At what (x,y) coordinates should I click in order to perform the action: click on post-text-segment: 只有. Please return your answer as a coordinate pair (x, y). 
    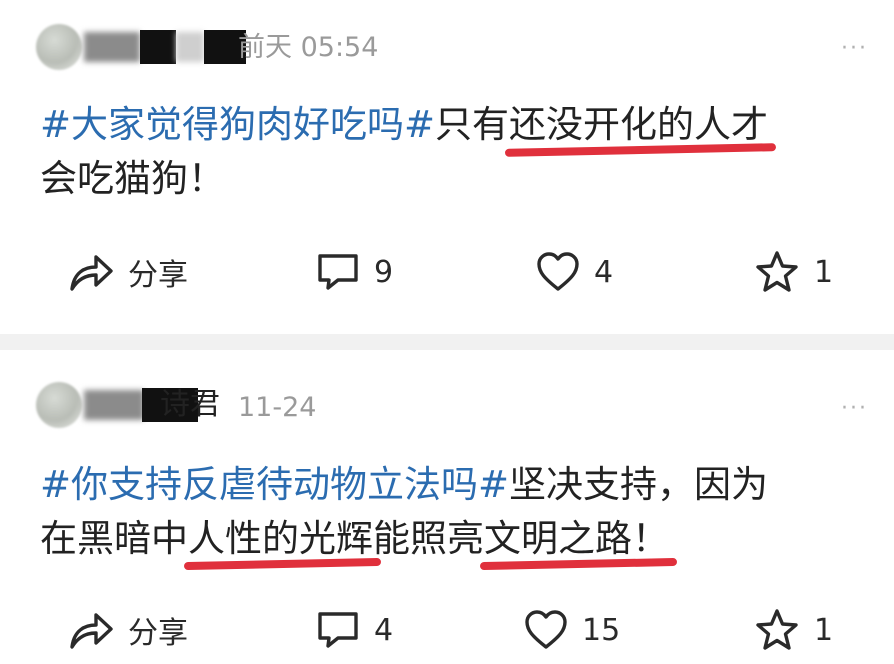
    Looking at the image, I should click on (472, 124).